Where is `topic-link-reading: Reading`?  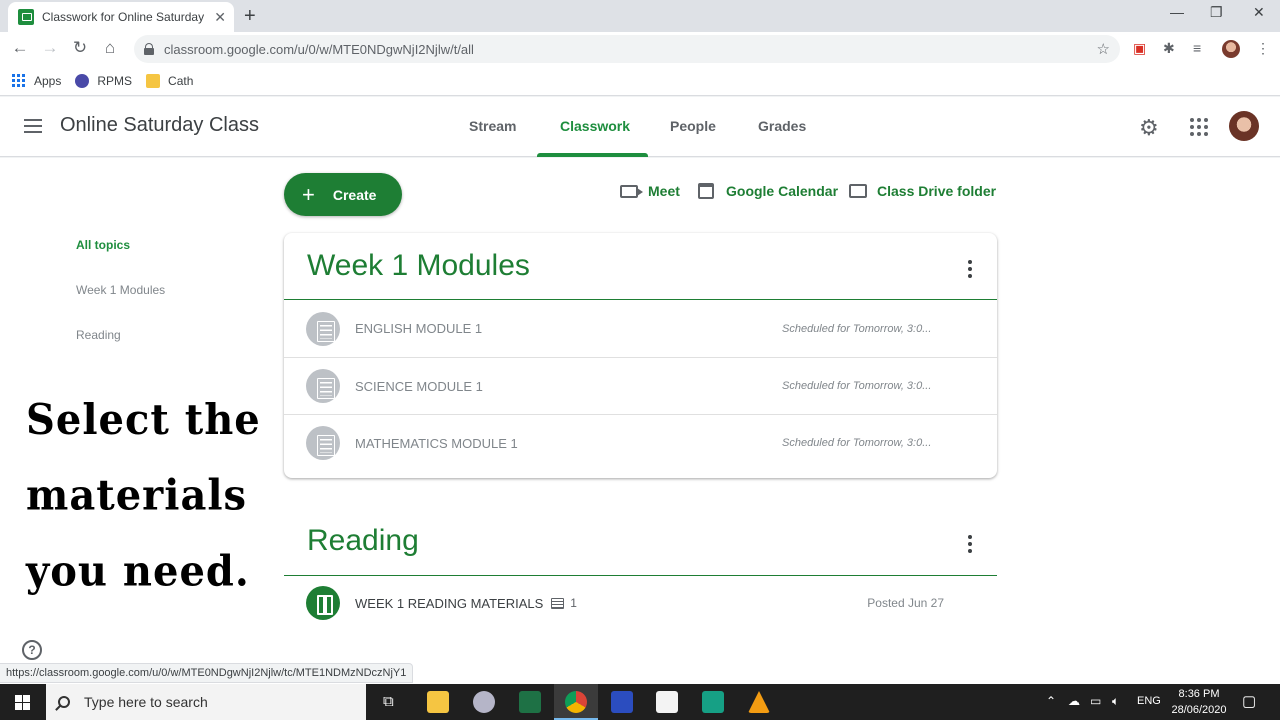
topic-link-reading: Reading is located at coordinates (98, 335).